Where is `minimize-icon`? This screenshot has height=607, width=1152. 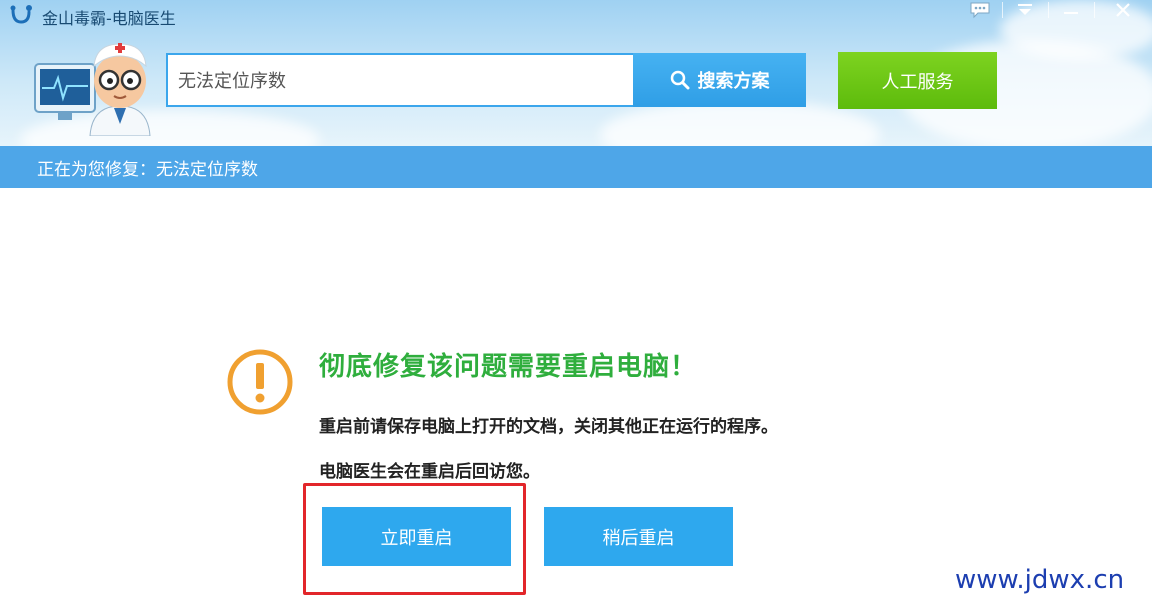 minimize-icon is located at coordinates (1071, 13).